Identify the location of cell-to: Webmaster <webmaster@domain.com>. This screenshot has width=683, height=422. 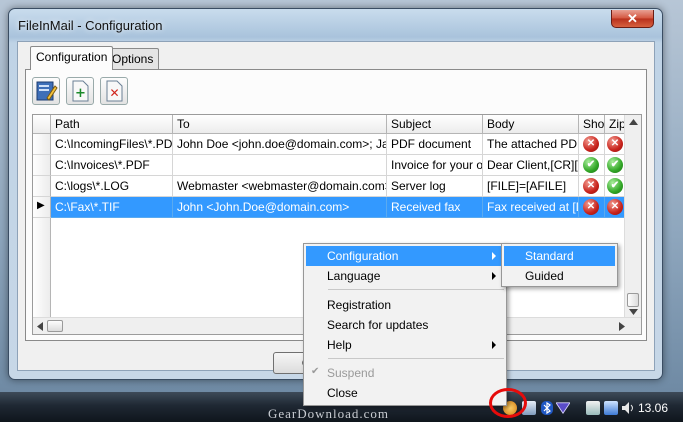
(280, 186).